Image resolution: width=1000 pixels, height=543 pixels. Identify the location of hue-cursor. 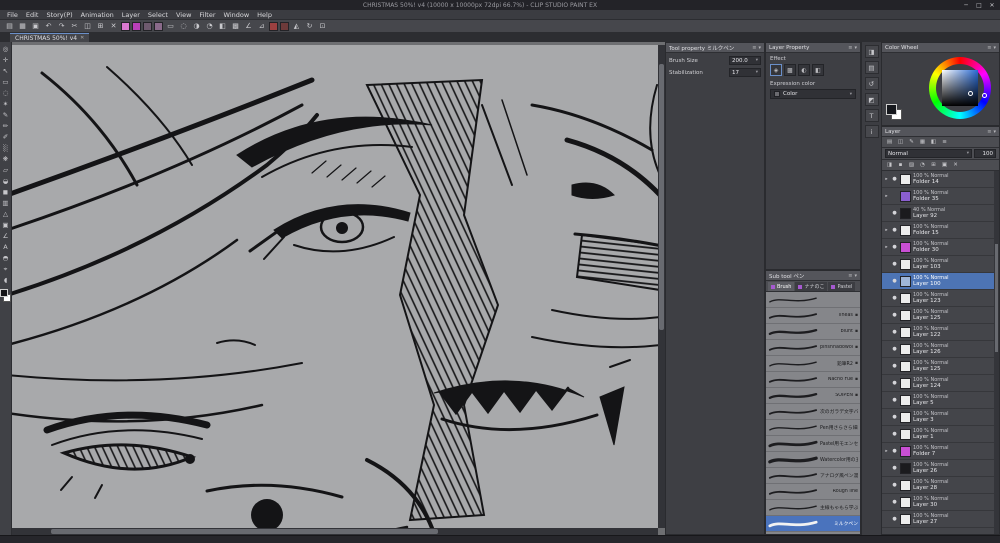
(984, 95).